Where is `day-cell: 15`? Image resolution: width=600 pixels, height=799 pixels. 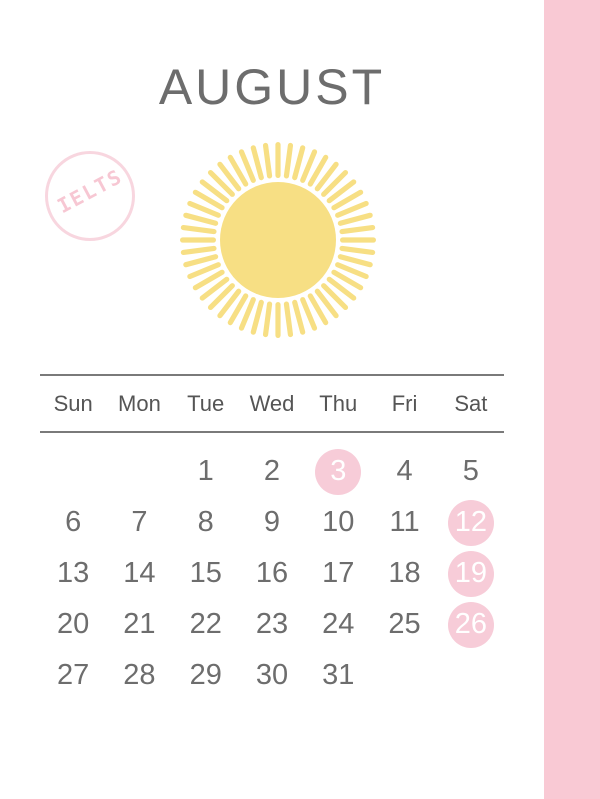
day-cell: 15 is located at coordinates (206, 573).